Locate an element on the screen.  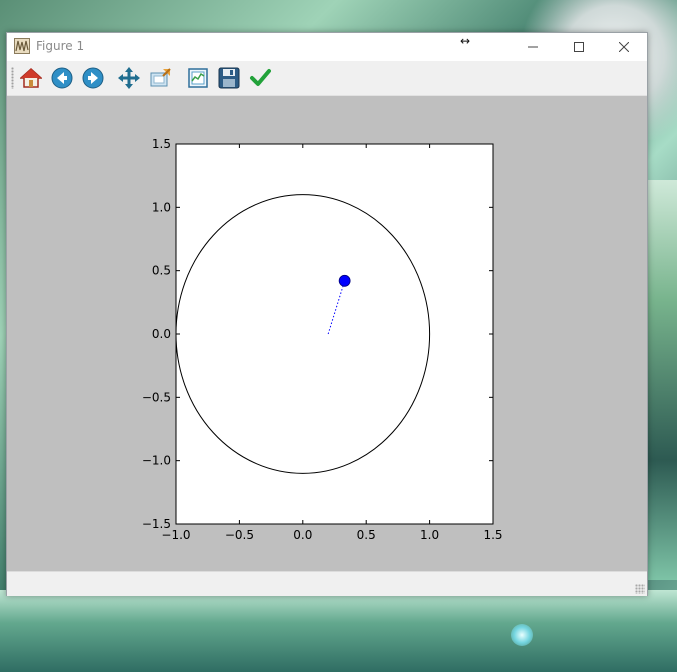
configure-subplots-button is located at coordinates (198, 78).